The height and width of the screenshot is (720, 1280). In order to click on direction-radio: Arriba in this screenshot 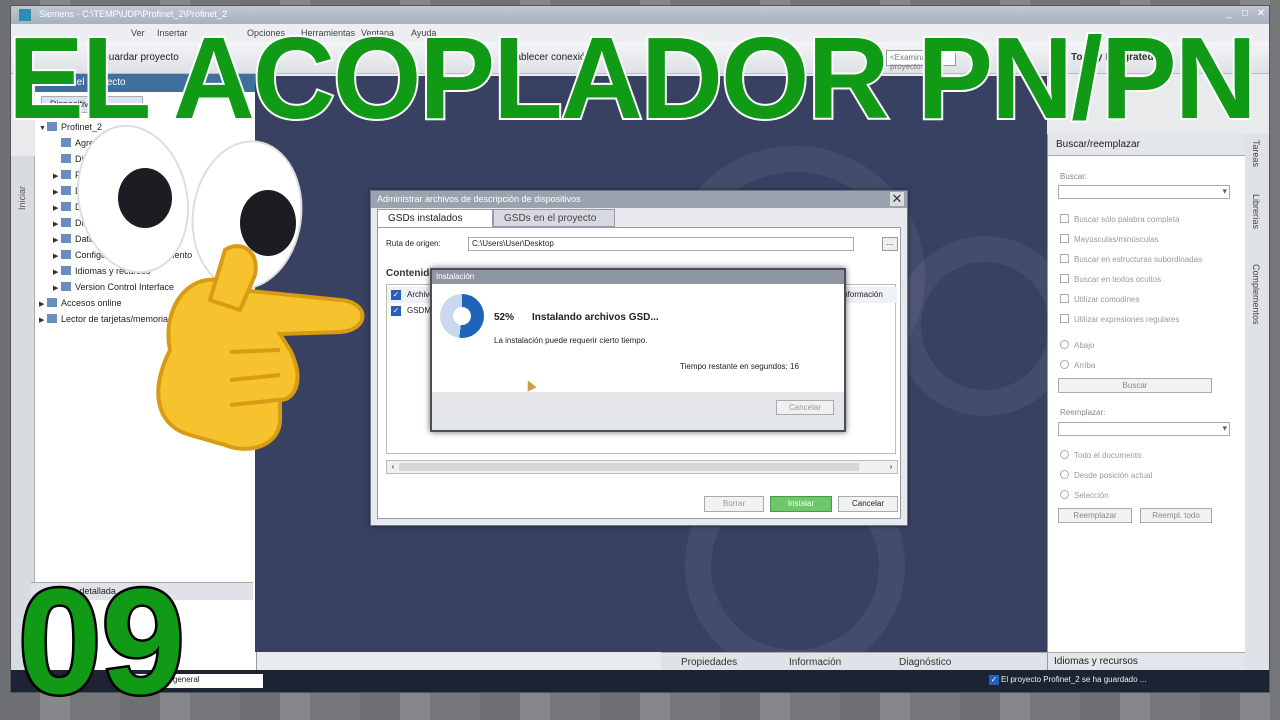, I will do `click(1077, 365)`.